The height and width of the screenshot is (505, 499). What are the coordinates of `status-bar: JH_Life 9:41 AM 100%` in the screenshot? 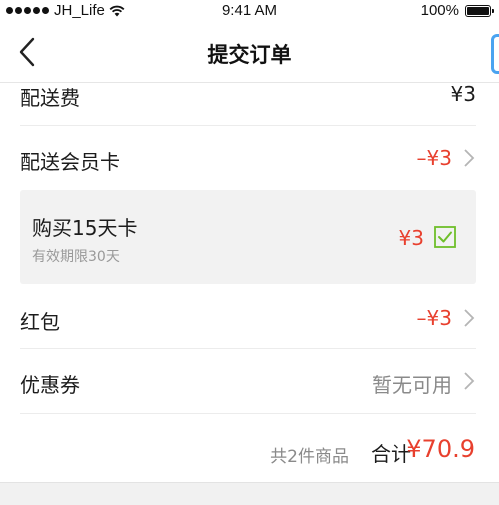 It's located at (249, 11).